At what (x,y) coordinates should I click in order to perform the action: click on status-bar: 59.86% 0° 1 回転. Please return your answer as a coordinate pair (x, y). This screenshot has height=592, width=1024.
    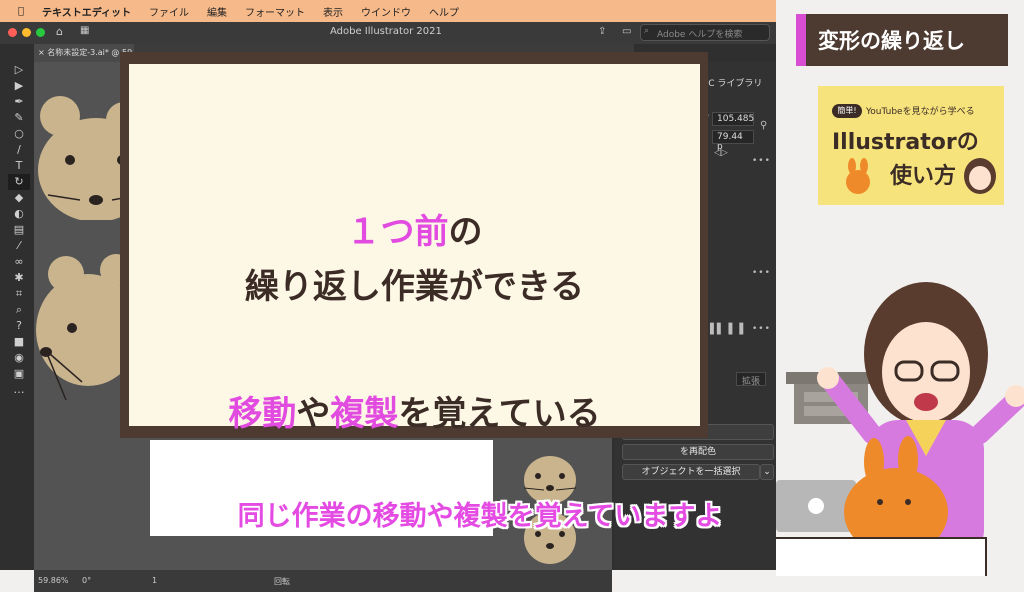
    Looking at the image, I should click on (323, 581).